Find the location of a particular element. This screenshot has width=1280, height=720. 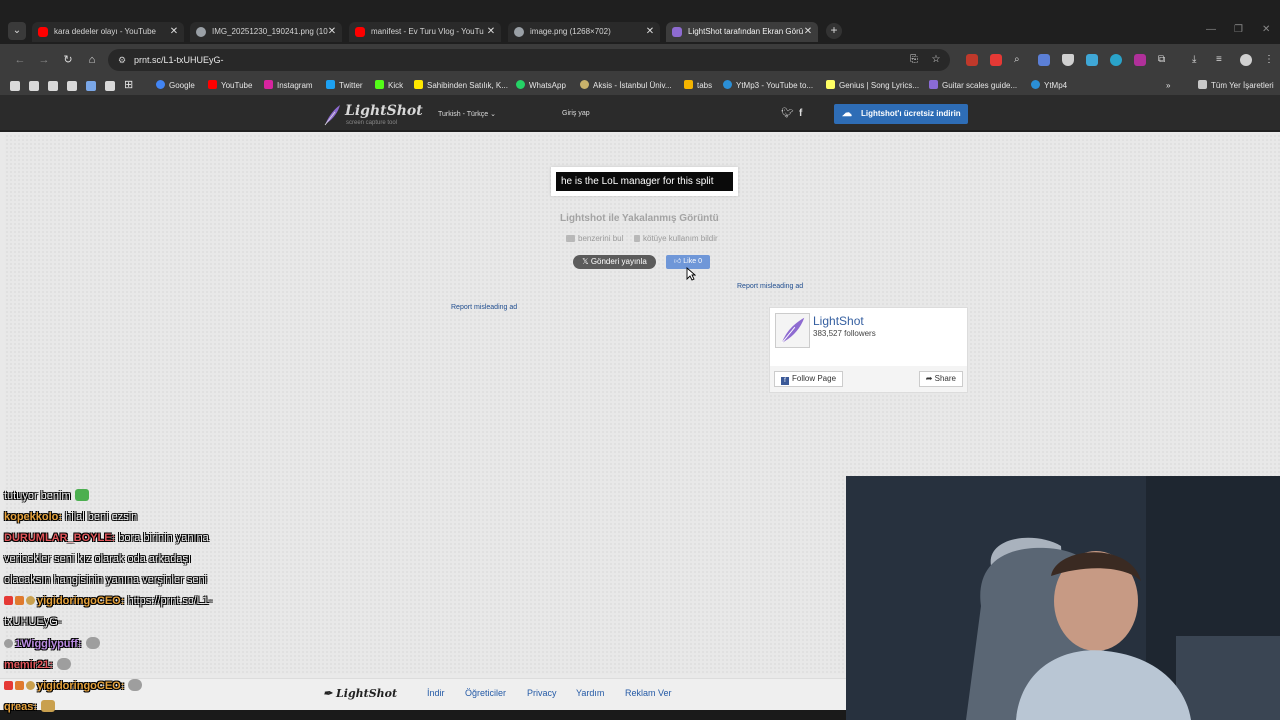

back-icon: ← is located at coordinates (20, 60).